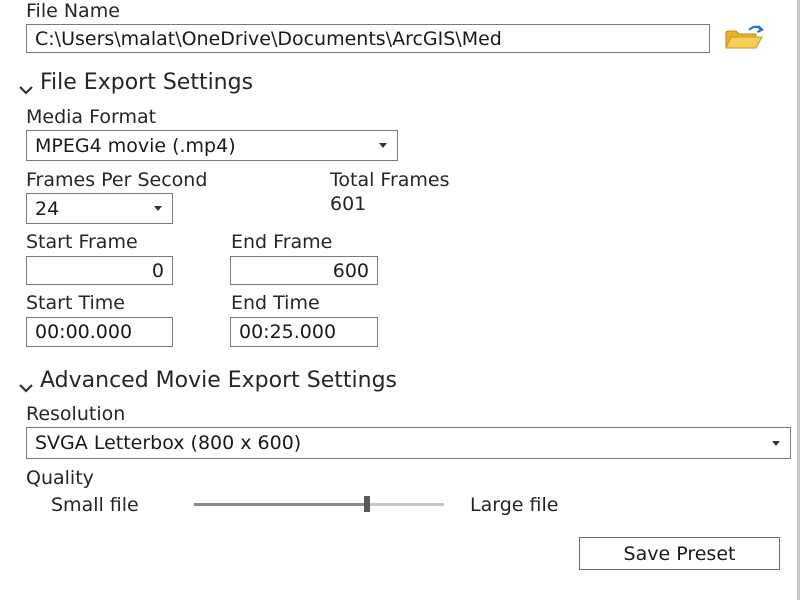 This screenshot has height=600, width=800. I want to click on quality-label: Quality, so click(60, 478).